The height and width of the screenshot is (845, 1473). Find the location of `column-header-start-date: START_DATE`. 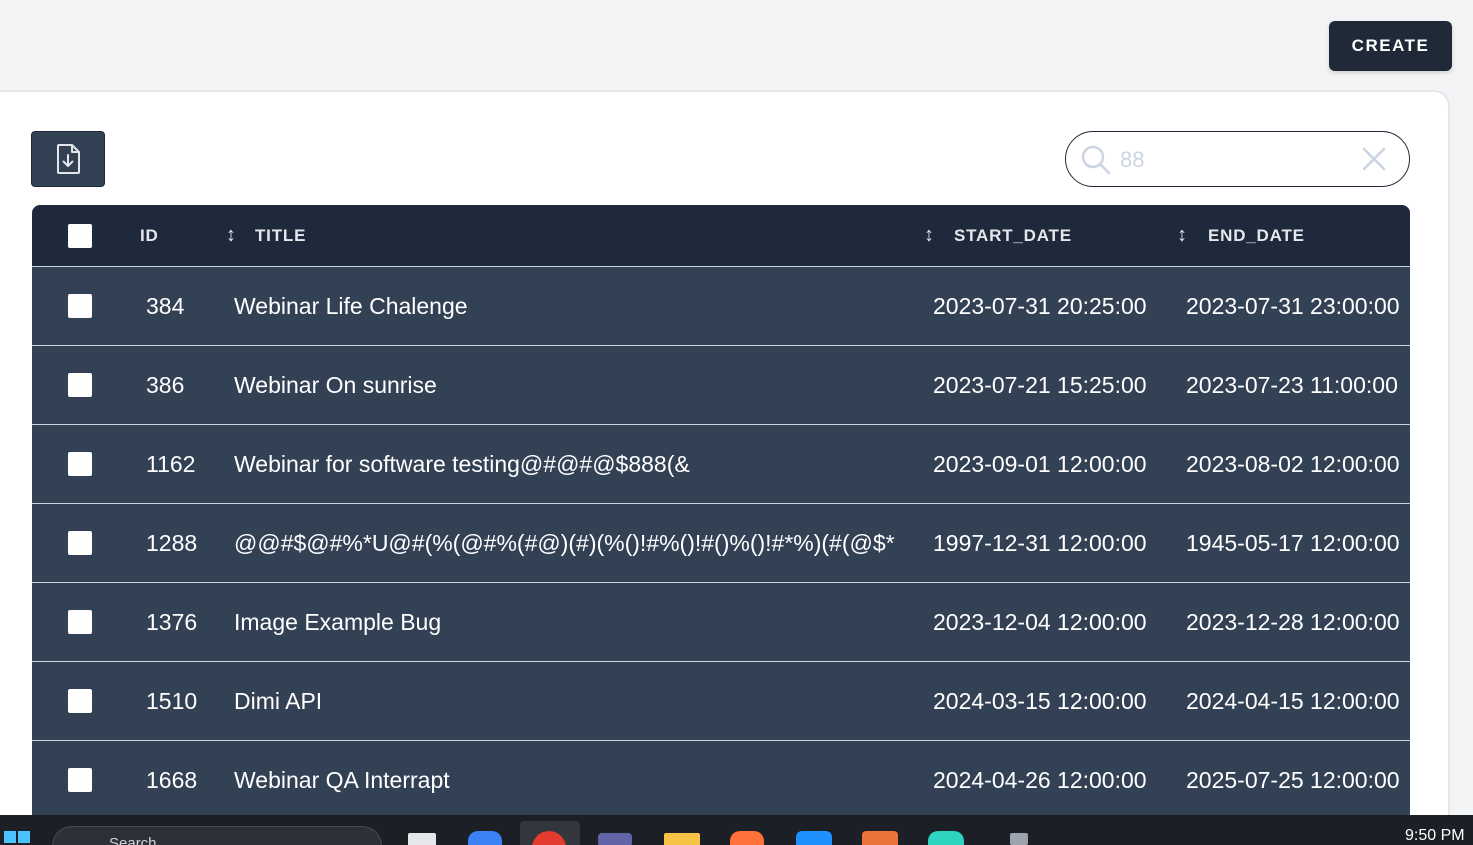

column-header-start-date: START_DATE is located at coordinates (1013, 235).